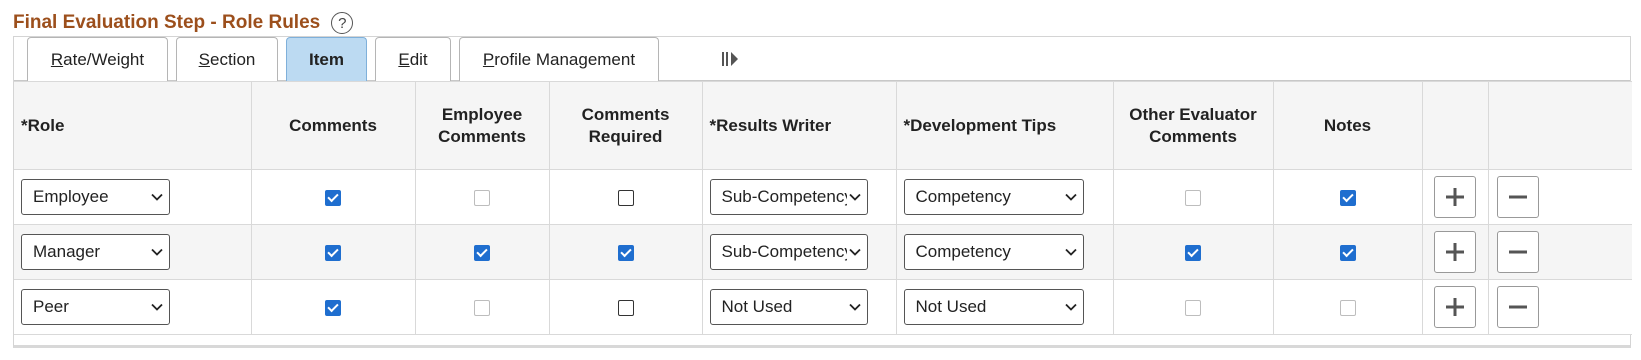 The image size is (1641, 360). I want to click on role-select-value: Manager, so click(67, 251).